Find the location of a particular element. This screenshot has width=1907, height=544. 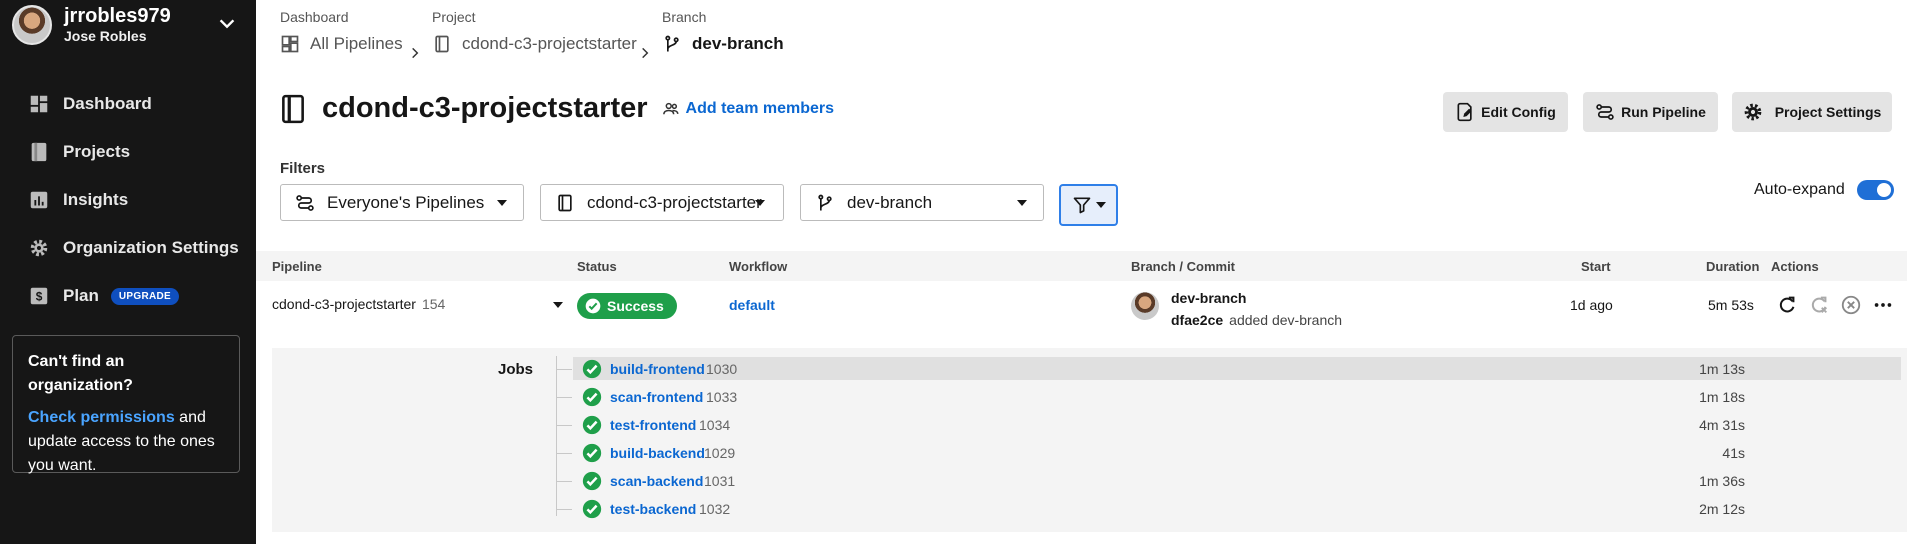

job-name: build-frontend is located at coordinates (657, 369).